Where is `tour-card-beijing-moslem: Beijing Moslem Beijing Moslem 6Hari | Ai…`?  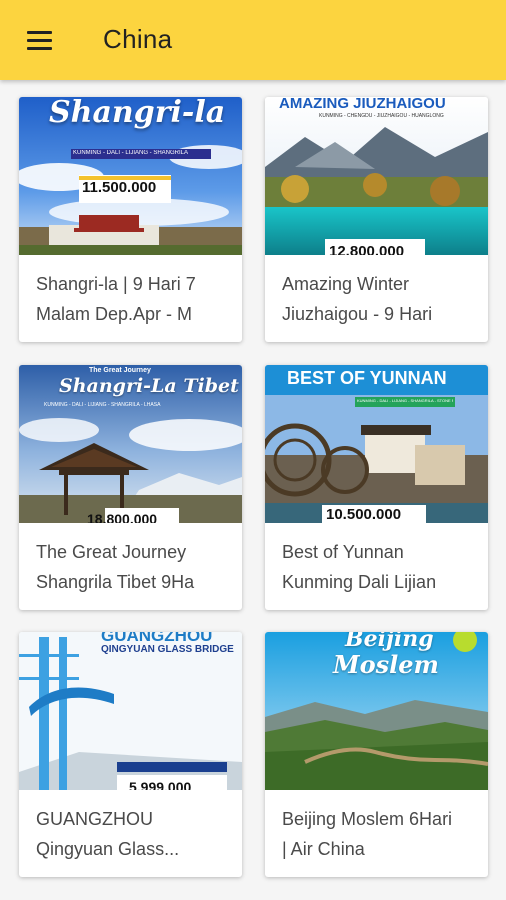 tour-card-beijing-moslem: Beijing Moslem Beijing Moslem 6Hari | Ai… is located at coordinates (376, 754).